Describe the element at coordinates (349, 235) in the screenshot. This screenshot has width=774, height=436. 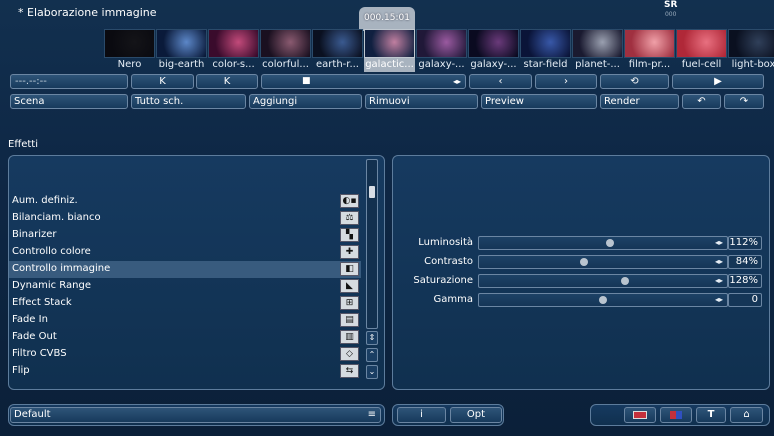
I see `binarizer-icon: ▚` at that location.